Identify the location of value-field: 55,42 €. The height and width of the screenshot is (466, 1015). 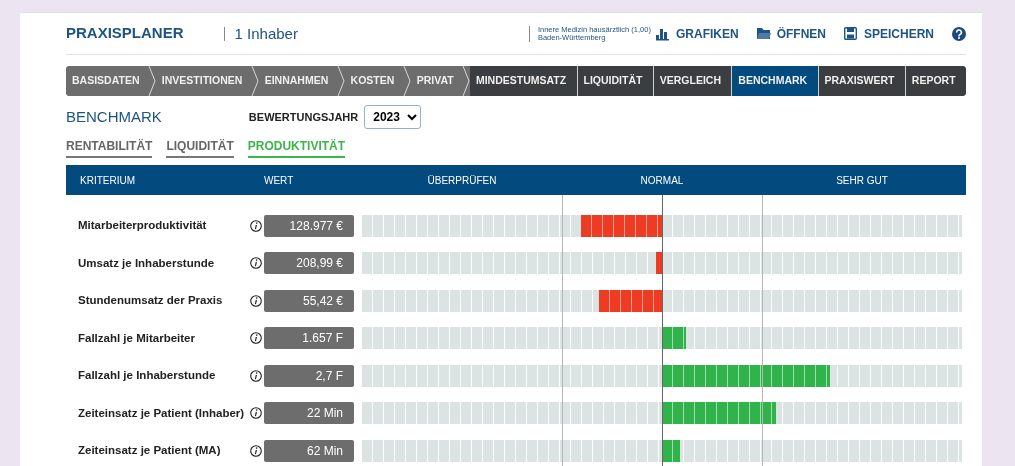
(309, 300).